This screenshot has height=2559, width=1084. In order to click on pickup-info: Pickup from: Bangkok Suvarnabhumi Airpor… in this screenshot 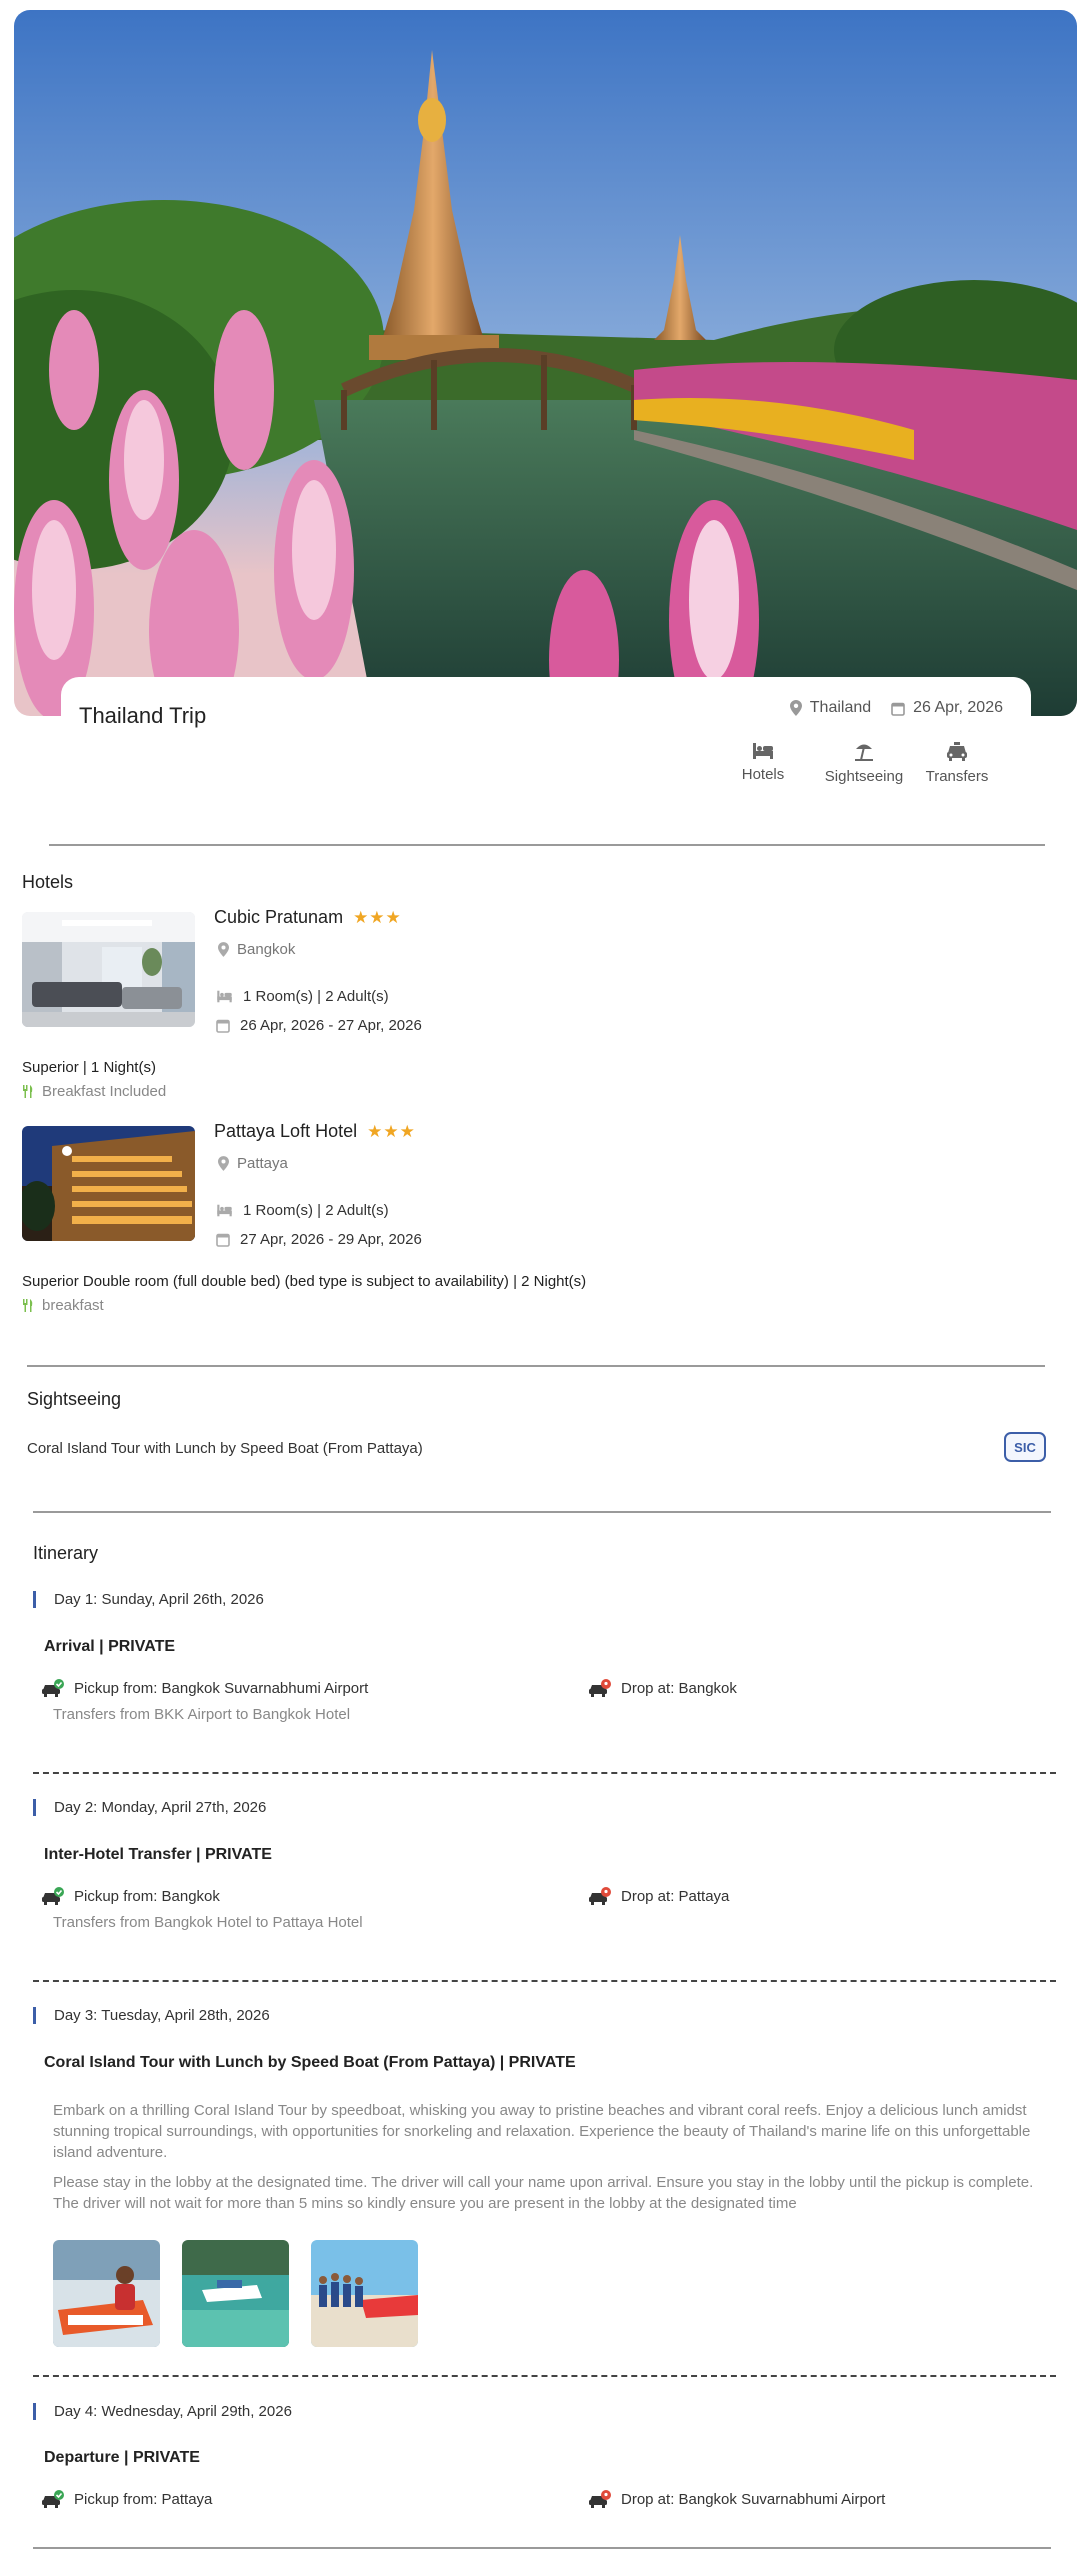, I will do `click(205, 1688)`.